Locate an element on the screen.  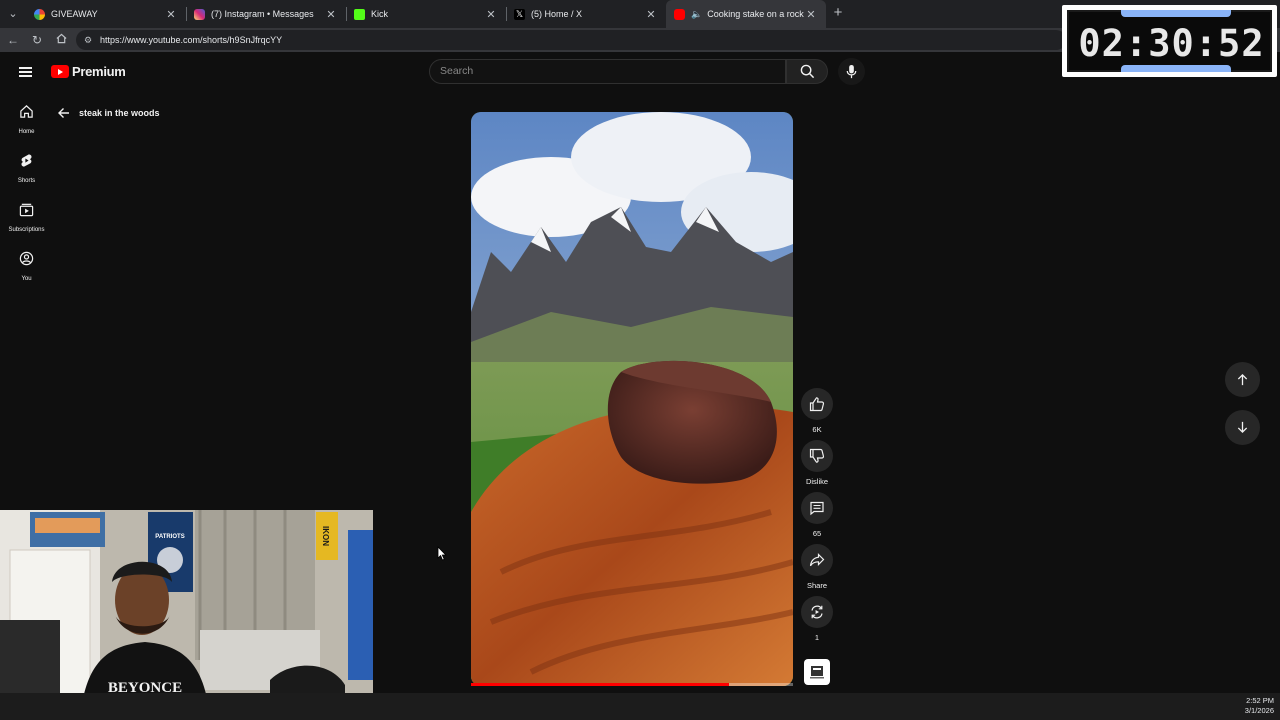
like-count: 6K is located at coordinates (817, 429).